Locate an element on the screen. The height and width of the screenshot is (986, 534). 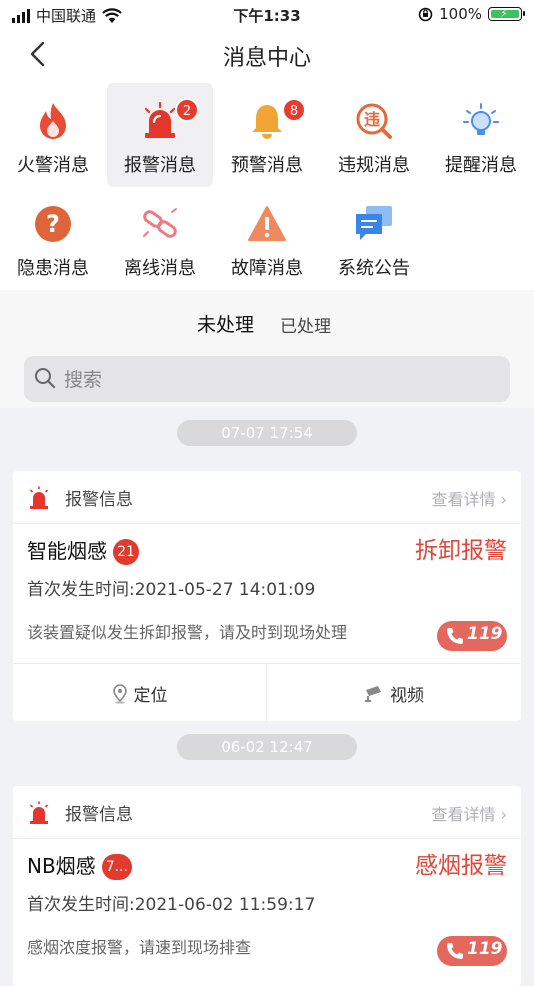
camera-icon is located at coordinates (373, 694).